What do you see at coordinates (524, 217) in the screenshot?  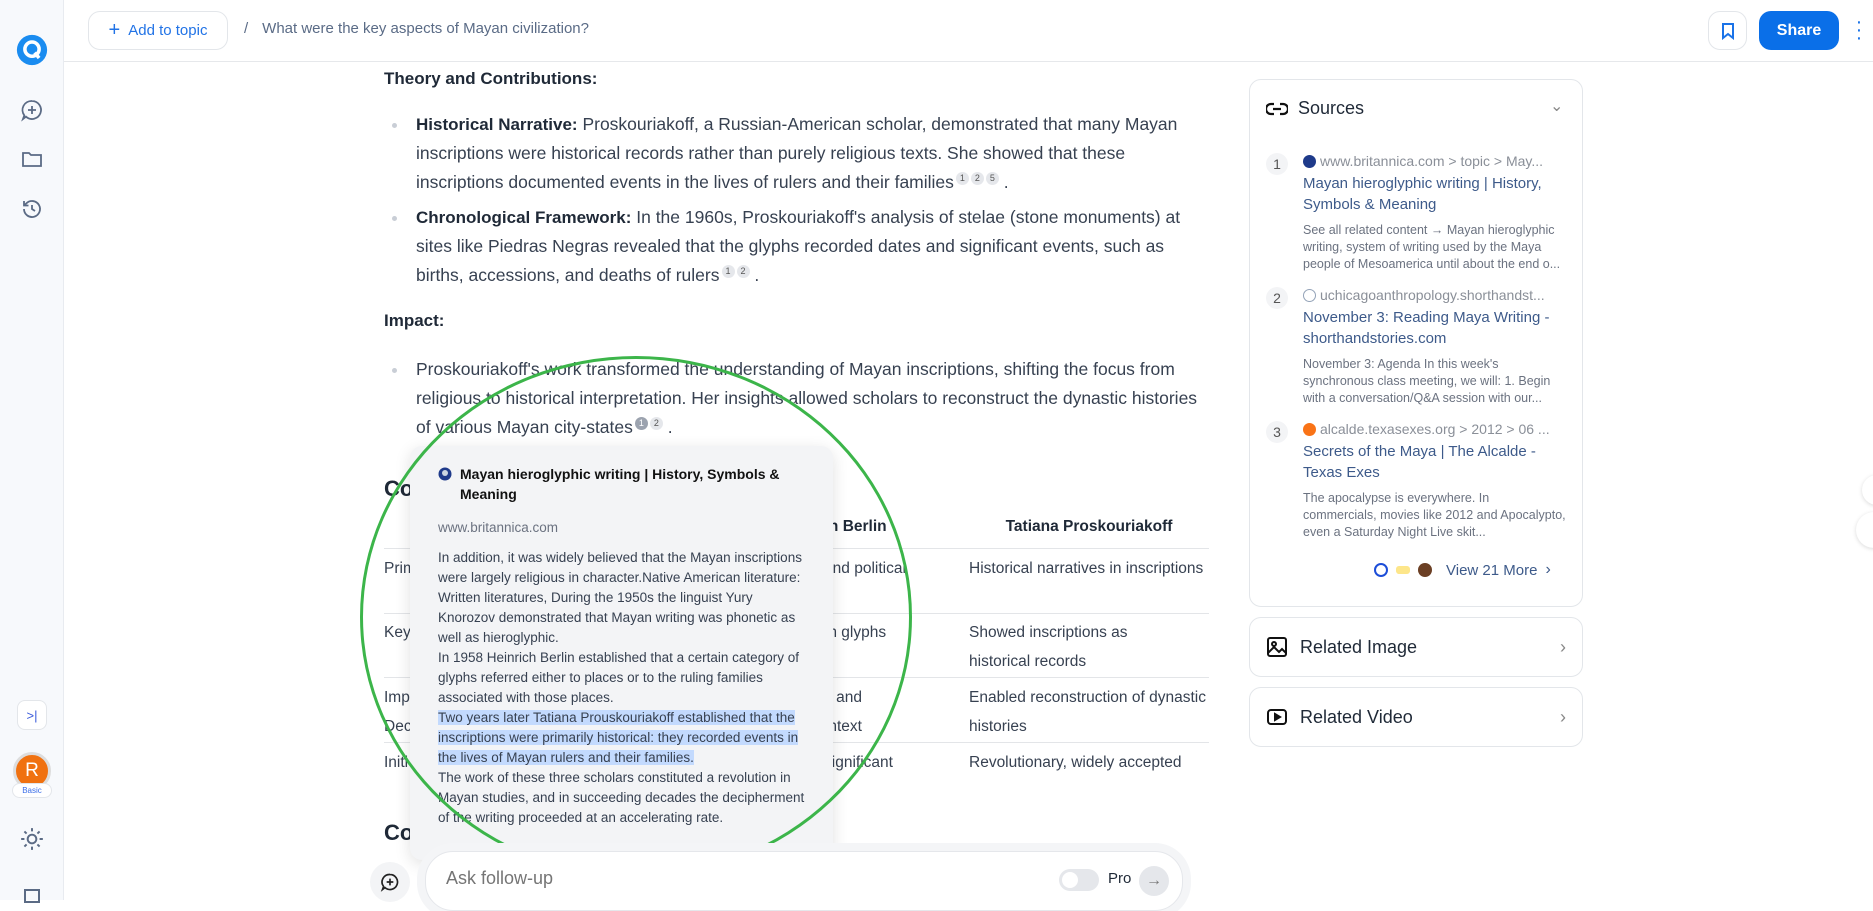 I see `bullet-label: Chronological Framework:` at bounding box center [524, 217].